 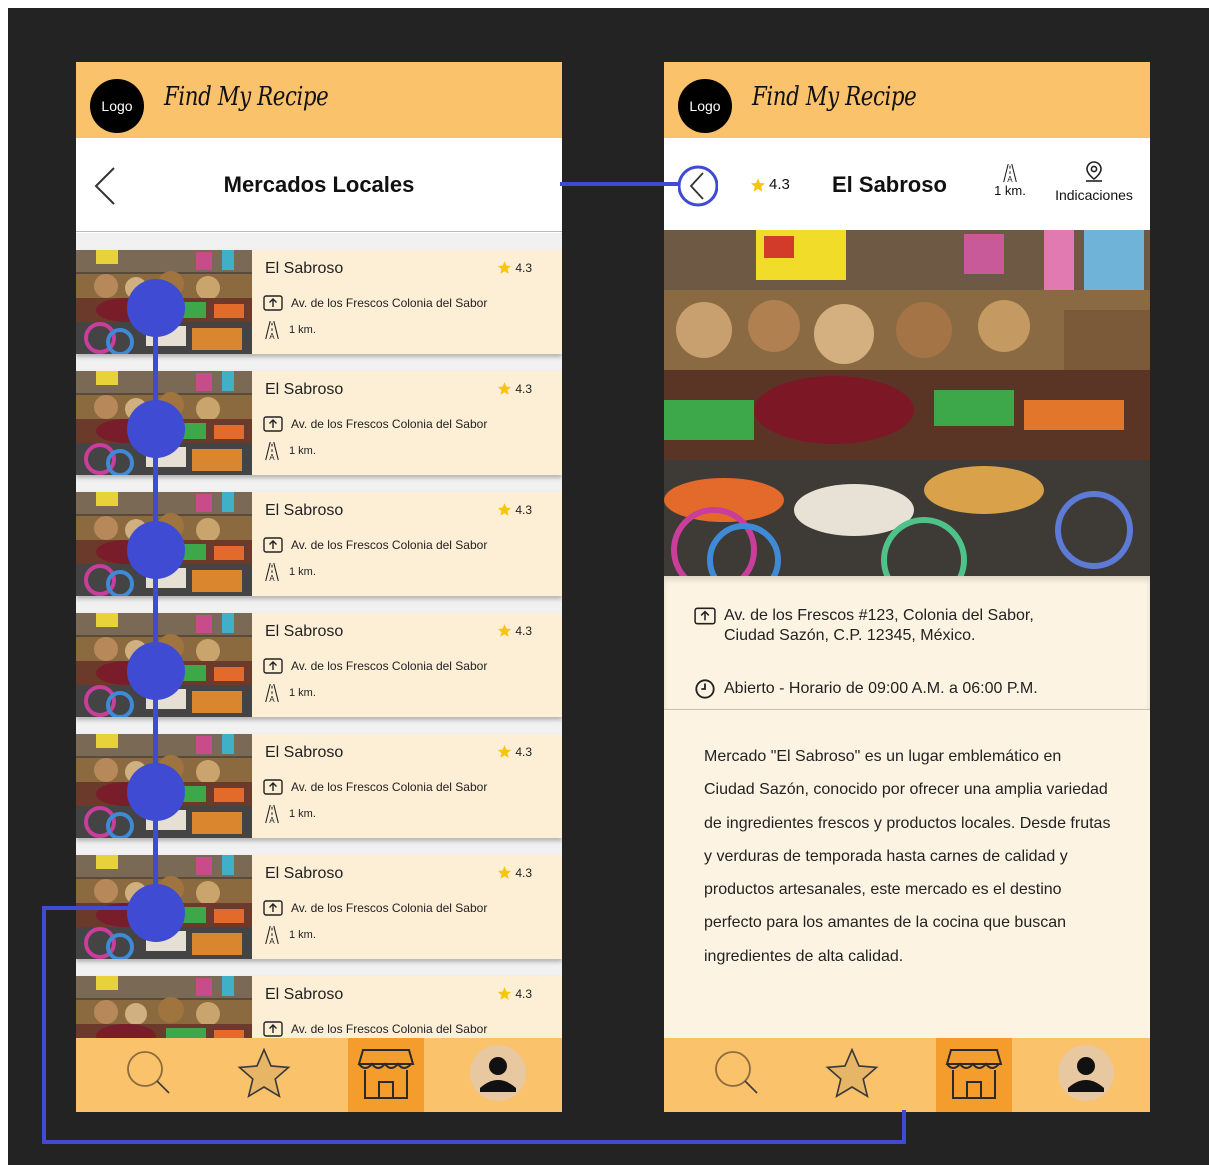 What do you see at coordinates (904, 1127) in the screenshot?
I see `flow-connector-bottom-riser` at bounding box center [904, 1127].